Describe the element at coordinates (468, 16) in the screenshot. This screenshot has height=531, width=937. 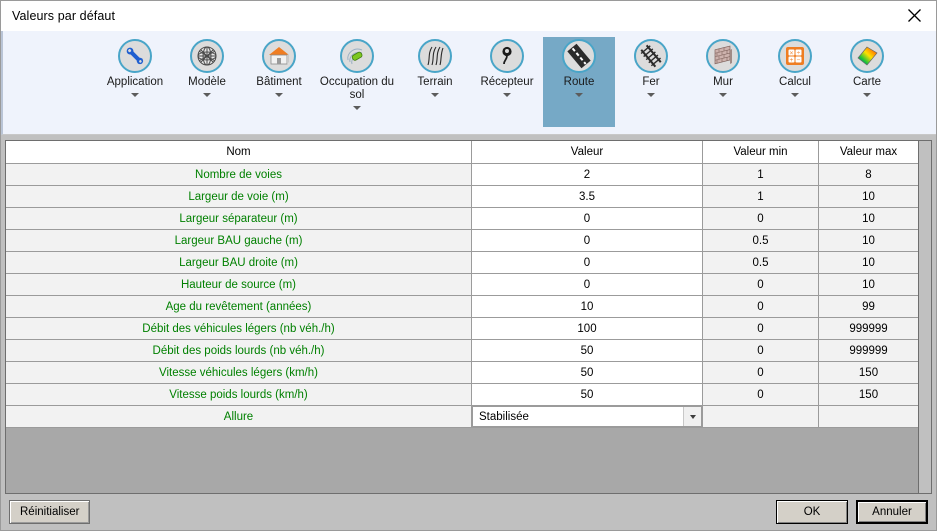
I see `titlebar: Valeurs par défaut` at that location.